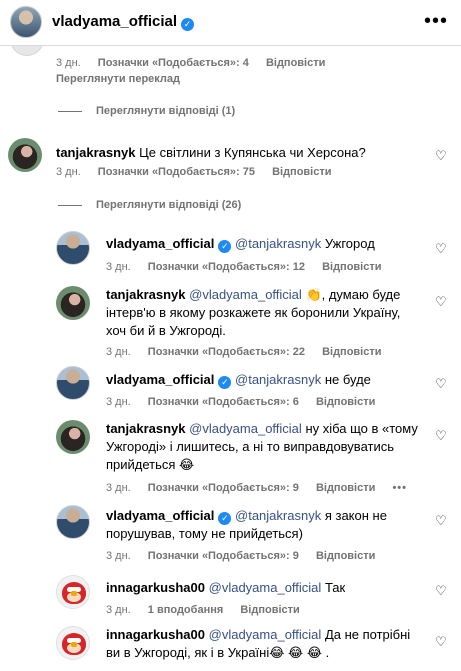 This screenshot has height=671, width=461. Describe the element at coordinates (173, 63) in the screenshot. I see `likes-count: Позначки «Подобається»: 4` at that location.